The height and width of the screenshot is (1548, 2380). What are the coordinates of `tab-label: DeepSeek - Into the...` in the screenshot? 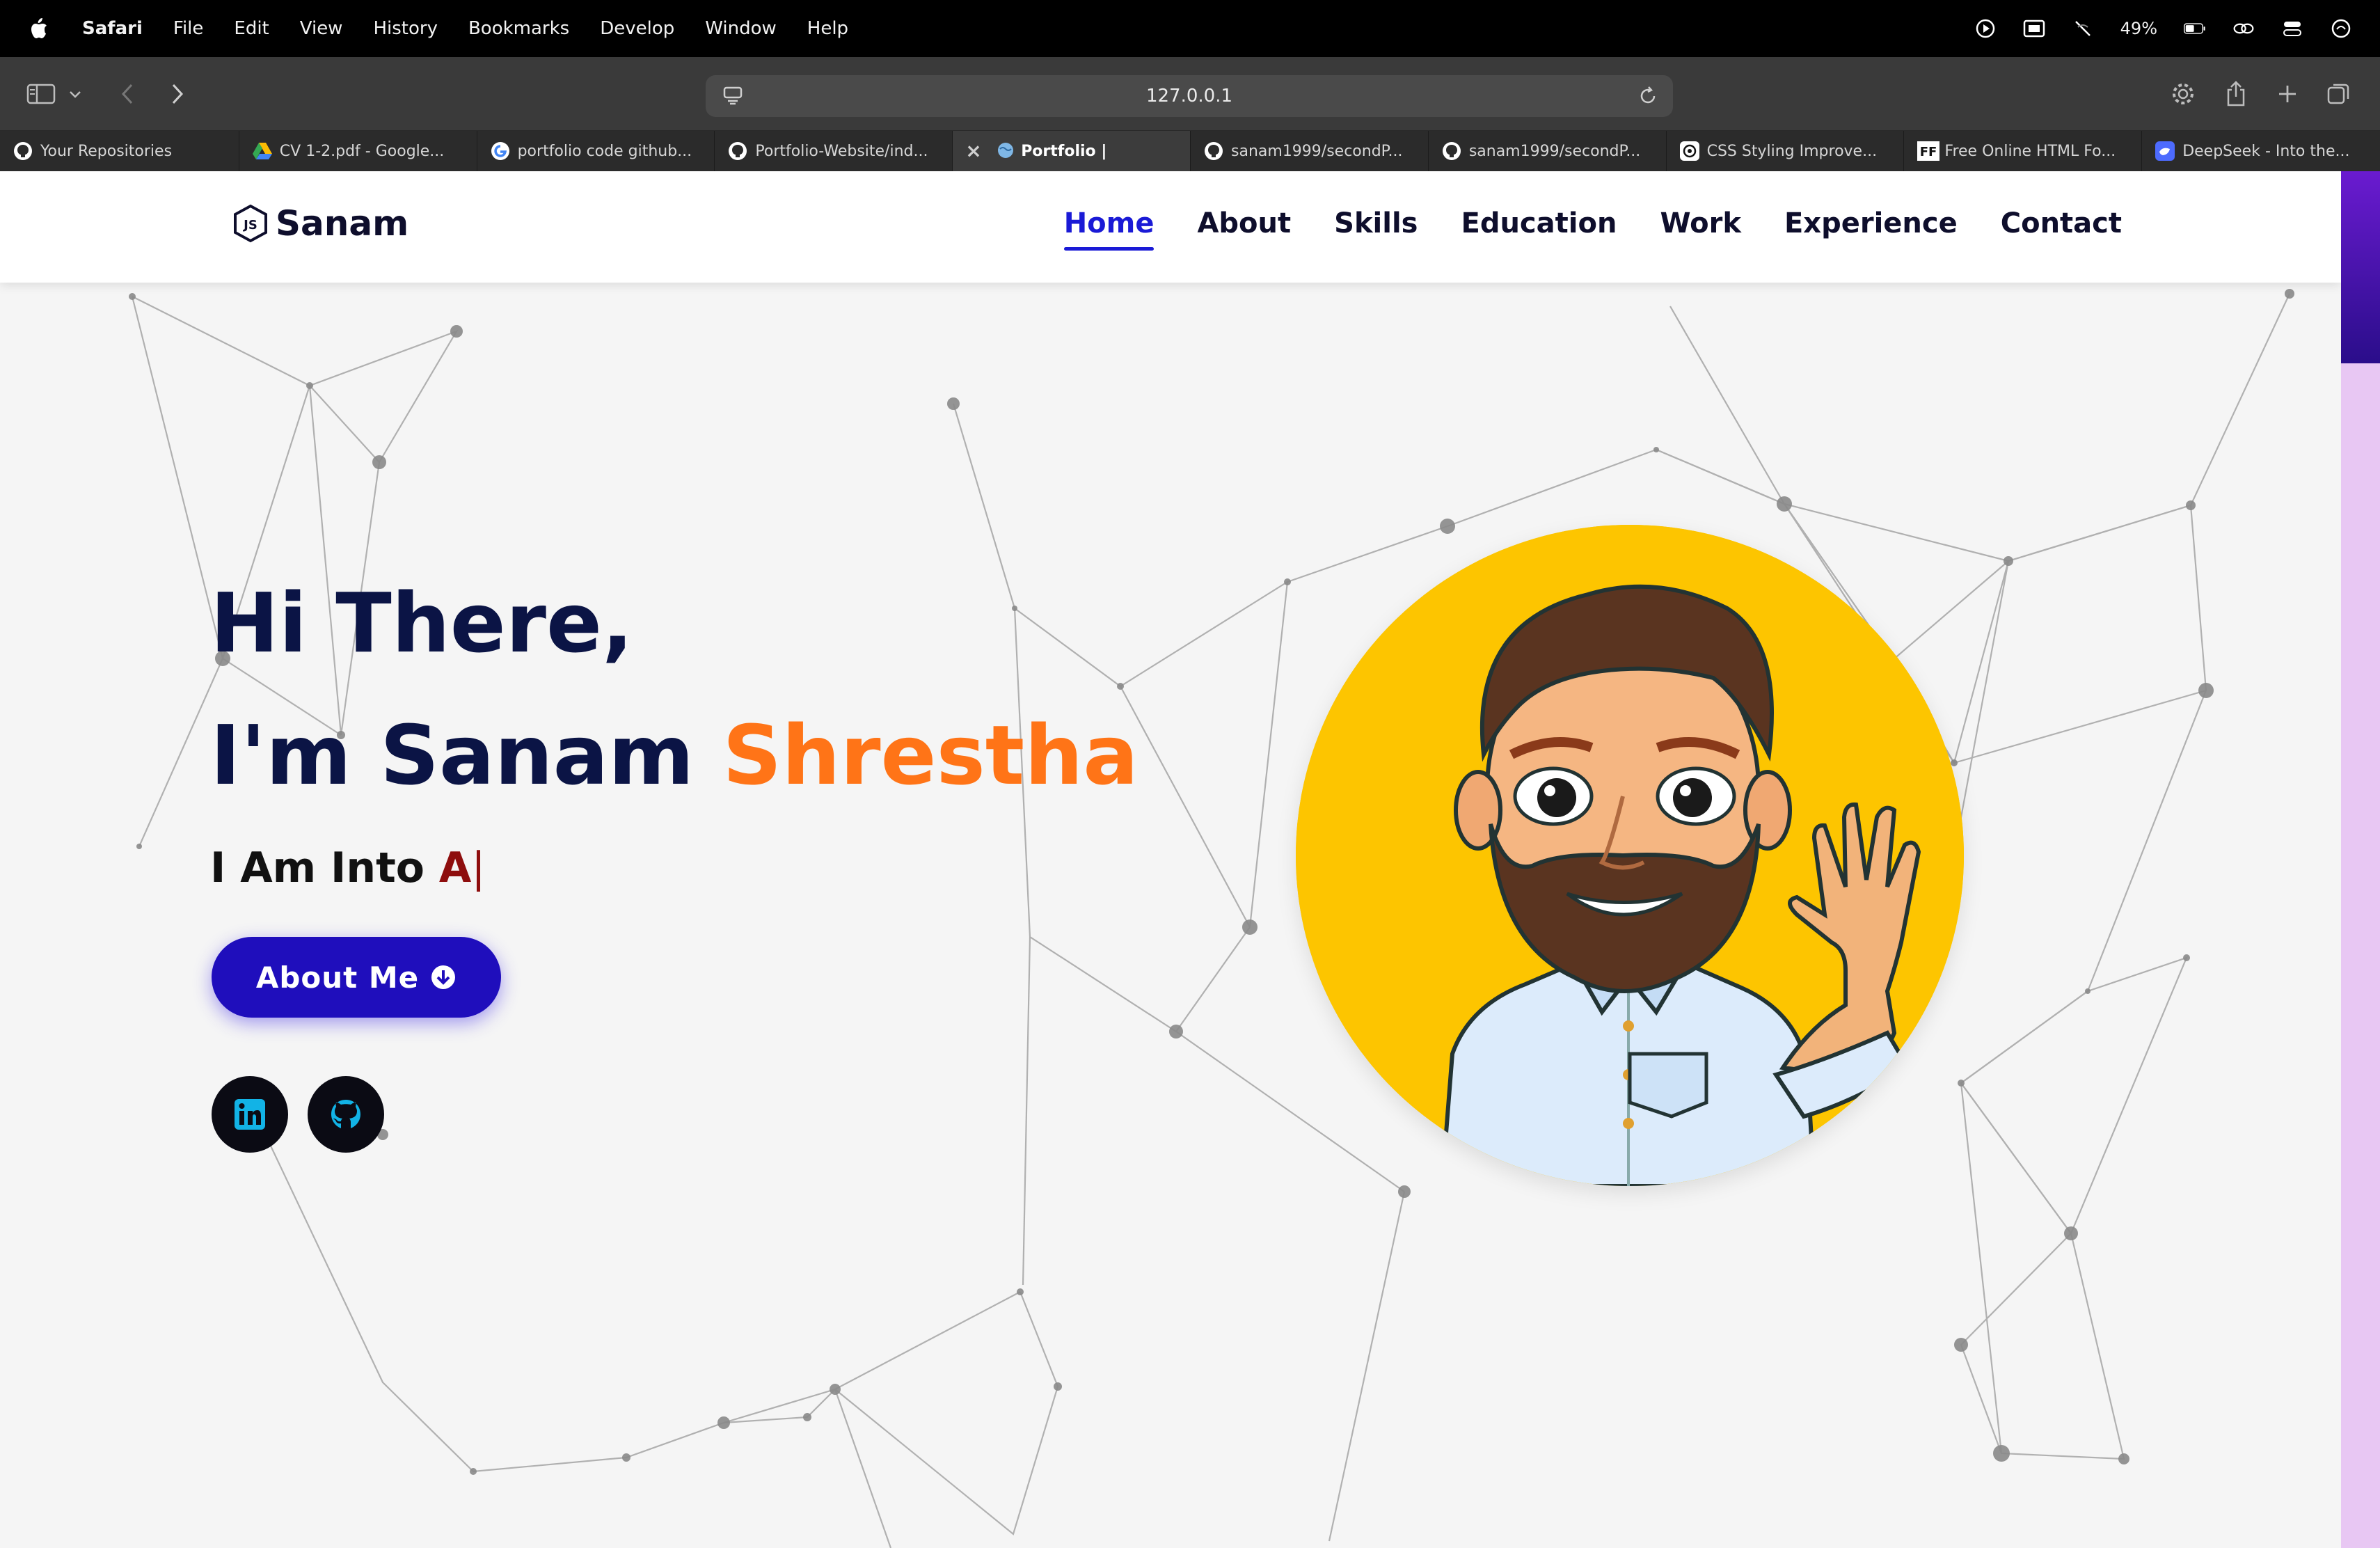 It's located at (2266, 151).